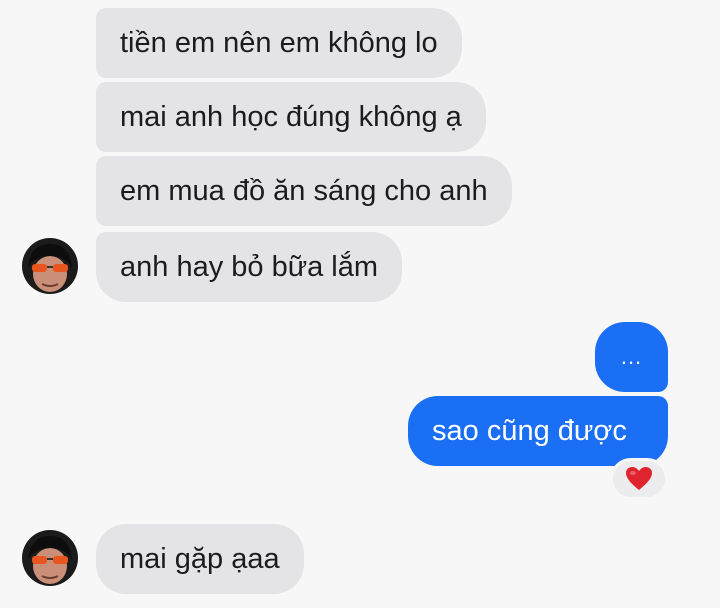 The image size is (720, 608). I want to click on red-heart-icon, so click(639, 478).